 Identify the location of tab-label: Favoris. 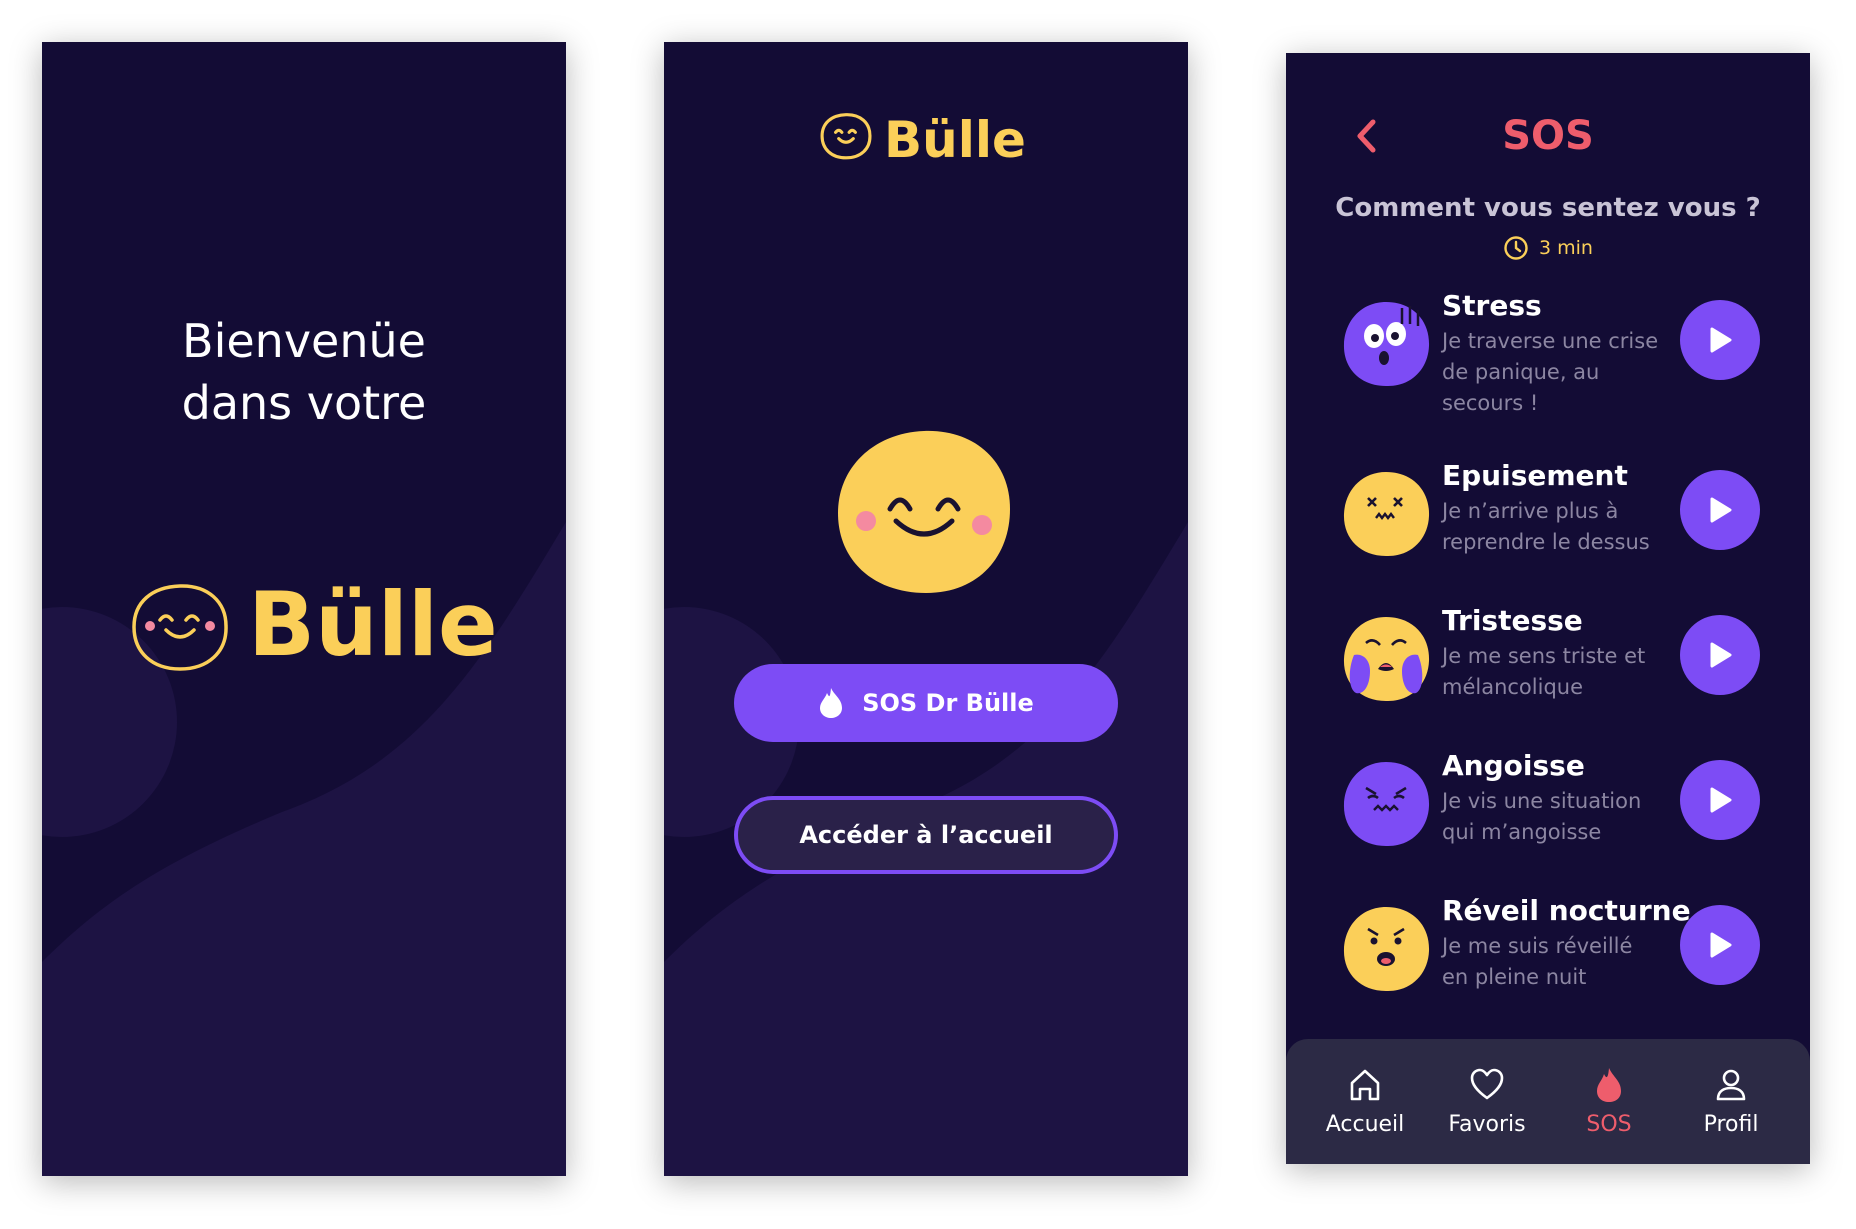
(1487, 1124).